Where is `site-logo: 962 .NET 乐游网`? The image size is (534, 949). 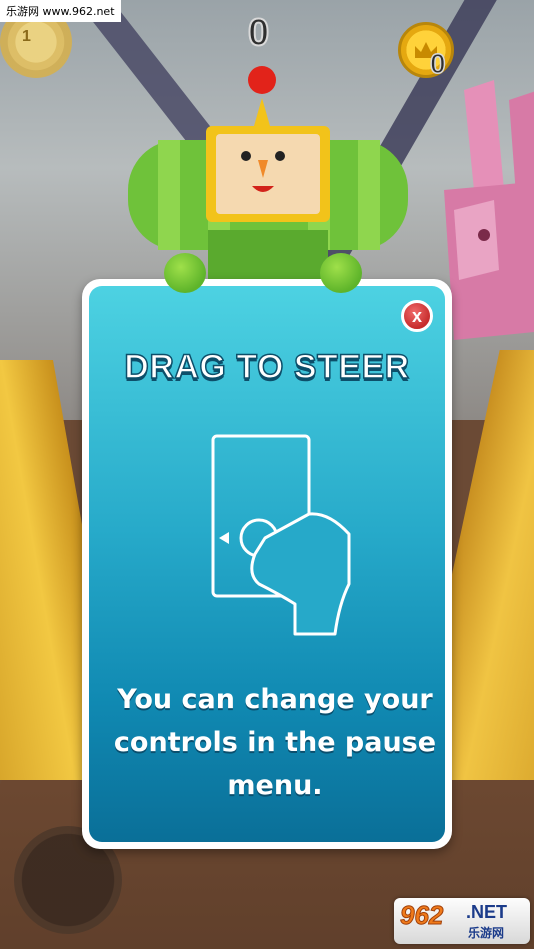
site-logo: 962 .NET 乐游网 is located at coordinates (462, 921).